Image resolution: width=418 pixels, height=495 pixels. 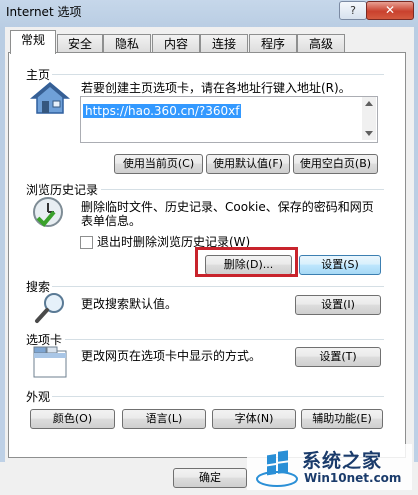 What do you see at coordinates (49, 213) in the screenshot?
I see `clock-check-icon` at bounding box center [49, 213].